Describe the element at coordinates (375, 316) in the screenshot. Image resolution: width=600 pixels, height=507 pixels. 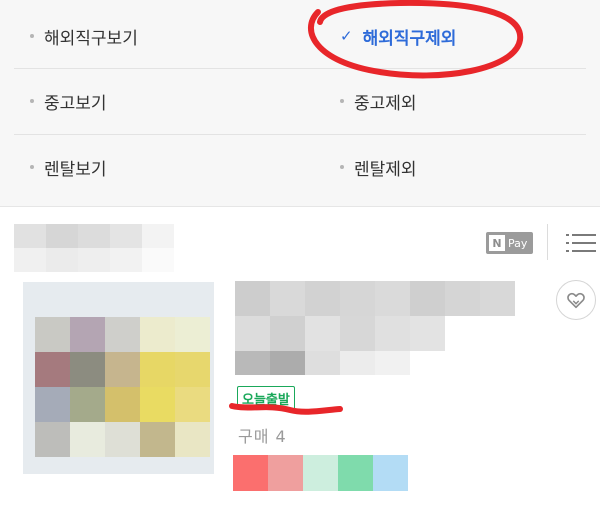
I see `blurred-product-title` at that location.